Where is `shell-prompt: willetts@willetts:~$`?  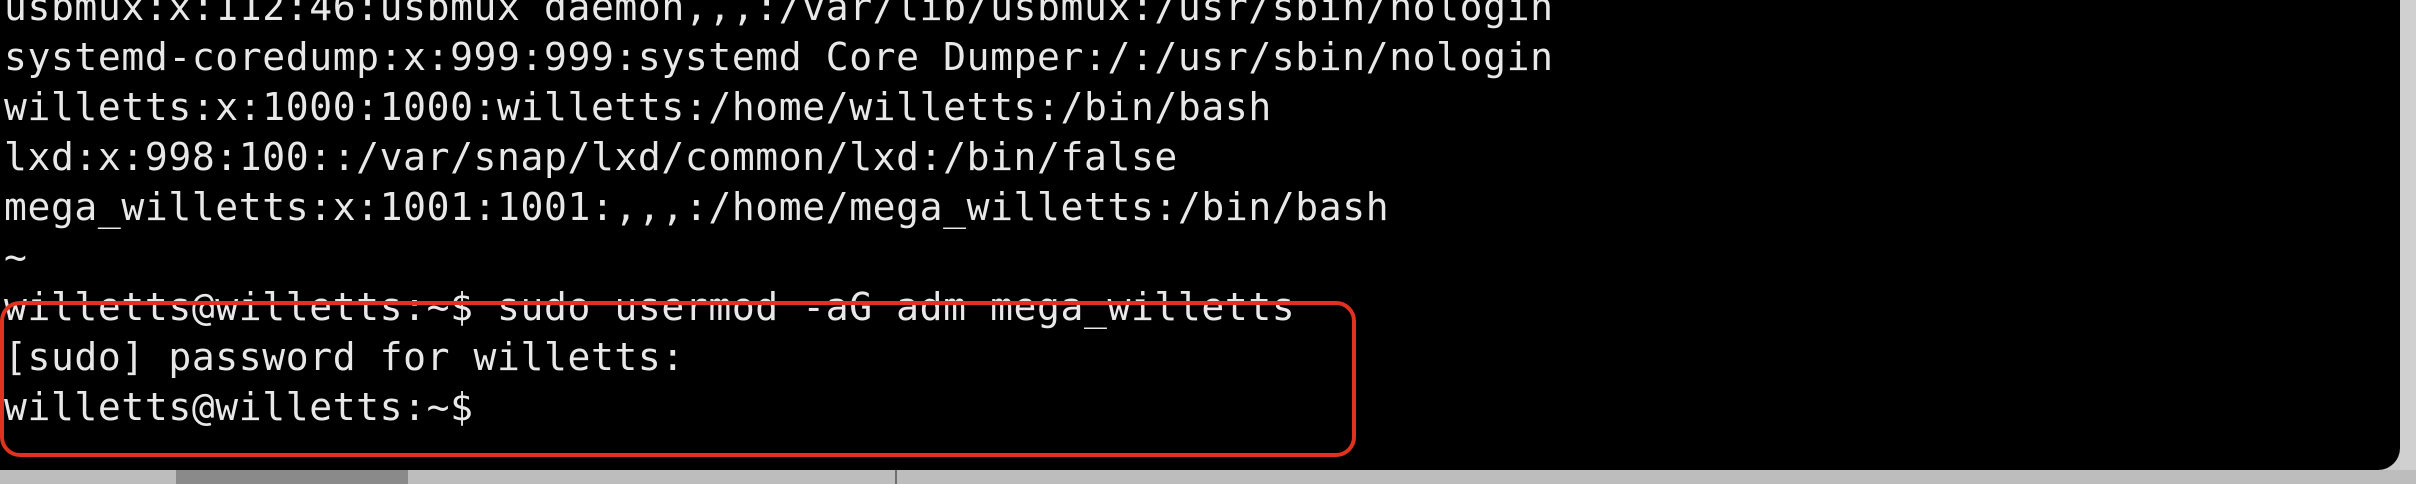 shell-prompt: willetts@willetts:~$ is located at coordinates (779, 407).